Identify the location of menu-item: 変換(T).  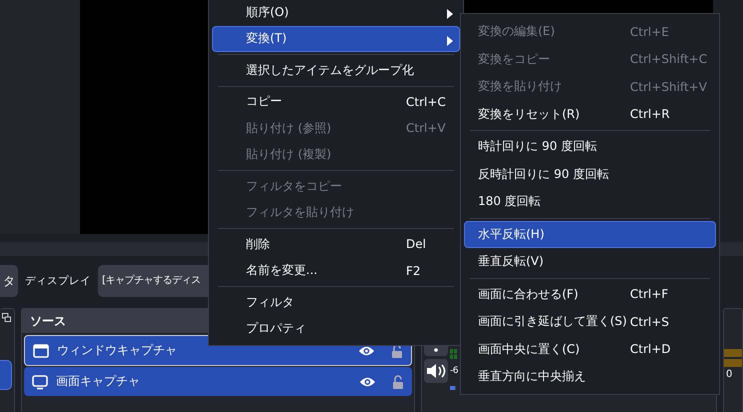
(336, 39).